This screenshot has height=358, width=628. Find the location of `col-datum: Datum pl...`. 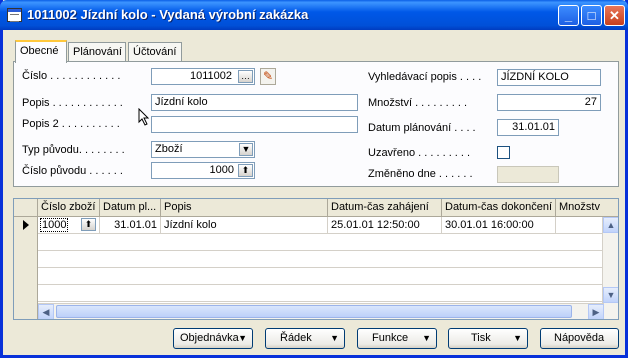

col-datum: Datum pl... is located at coordinates (130, 208).